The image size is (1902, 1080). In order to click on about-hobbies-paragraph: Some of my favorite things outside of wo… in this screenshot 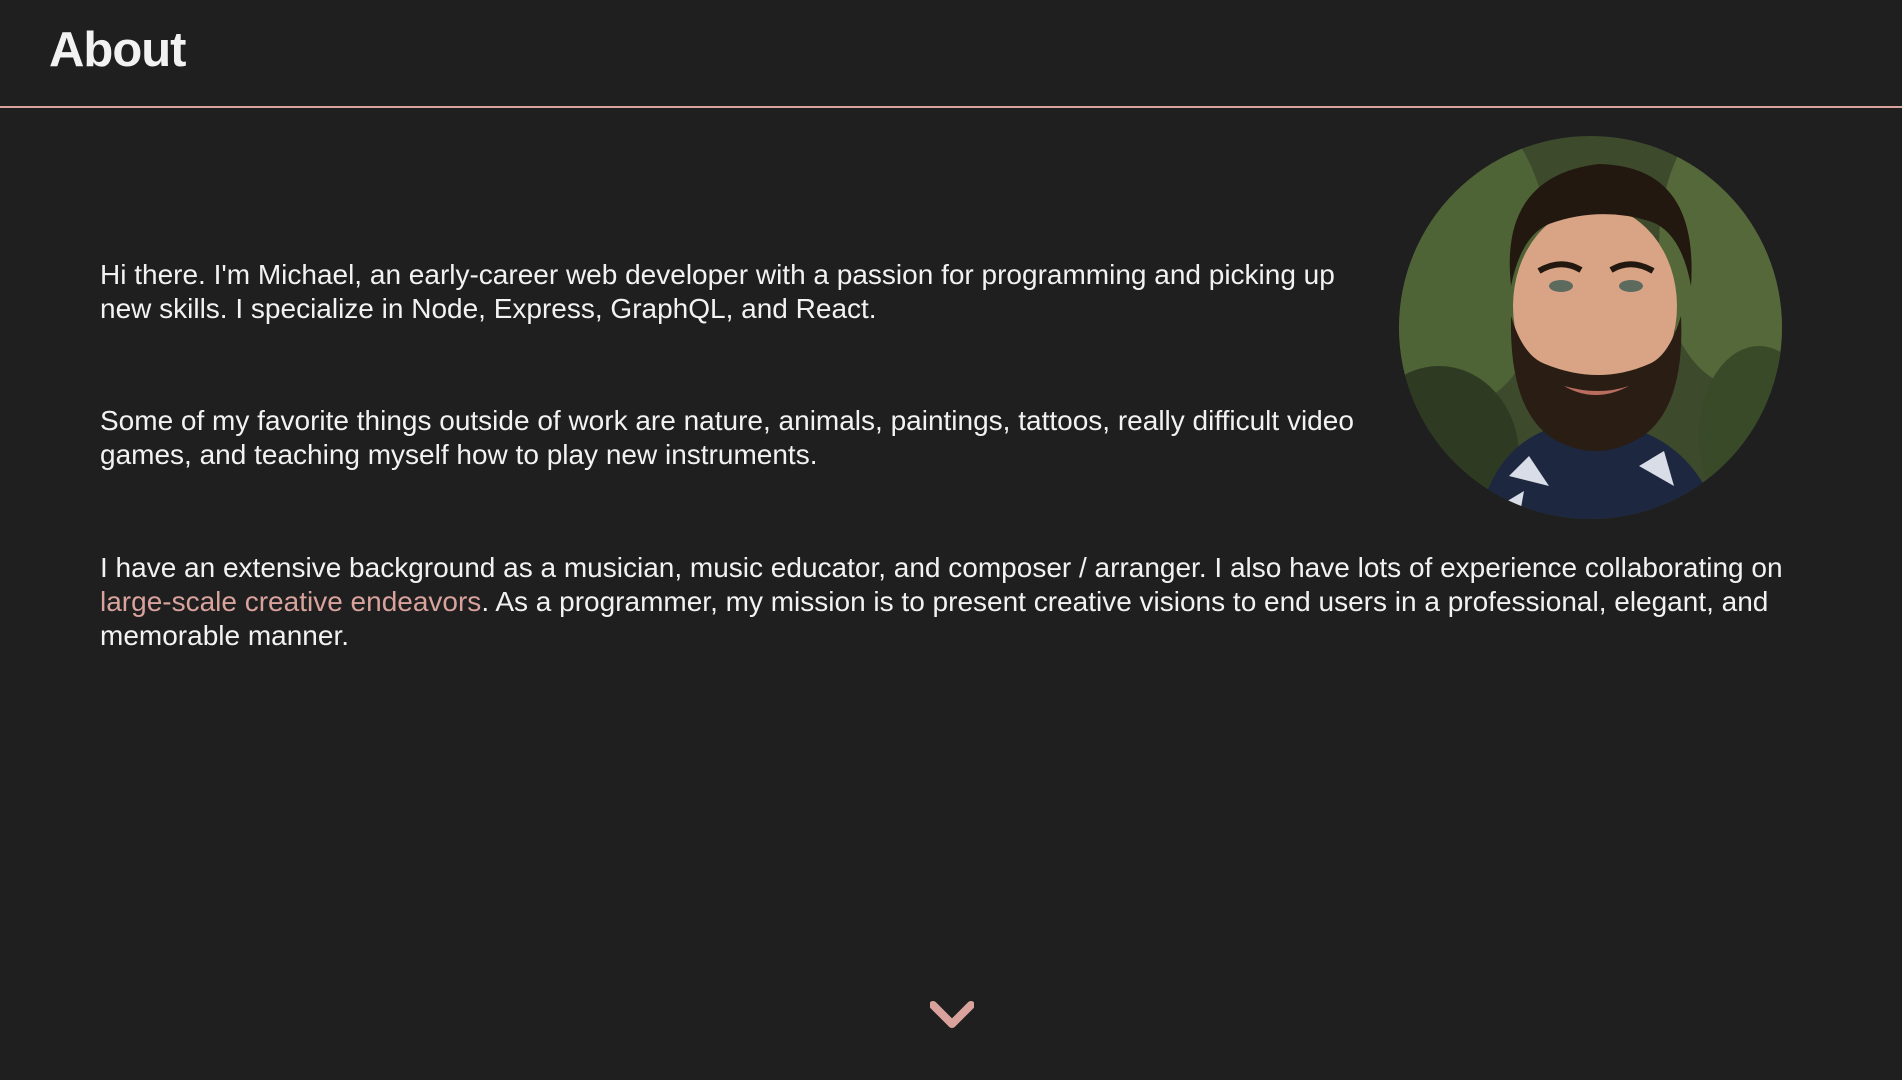, I will do `click(727, 437)`.